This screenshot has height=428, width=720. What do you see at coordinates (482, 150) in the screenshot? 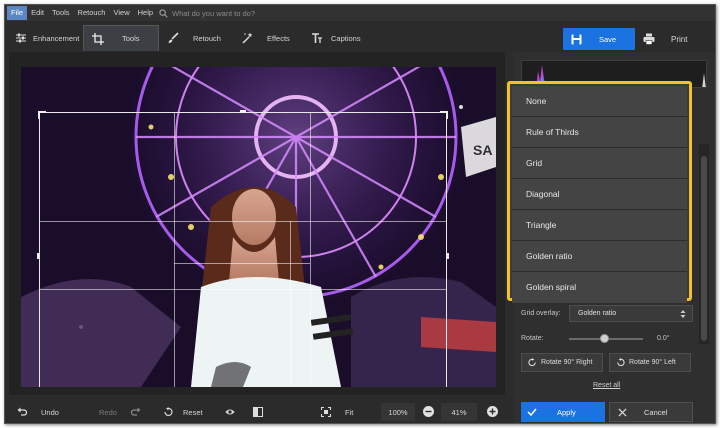
I see `sign-text: SA` at bounding box center [482, 150].